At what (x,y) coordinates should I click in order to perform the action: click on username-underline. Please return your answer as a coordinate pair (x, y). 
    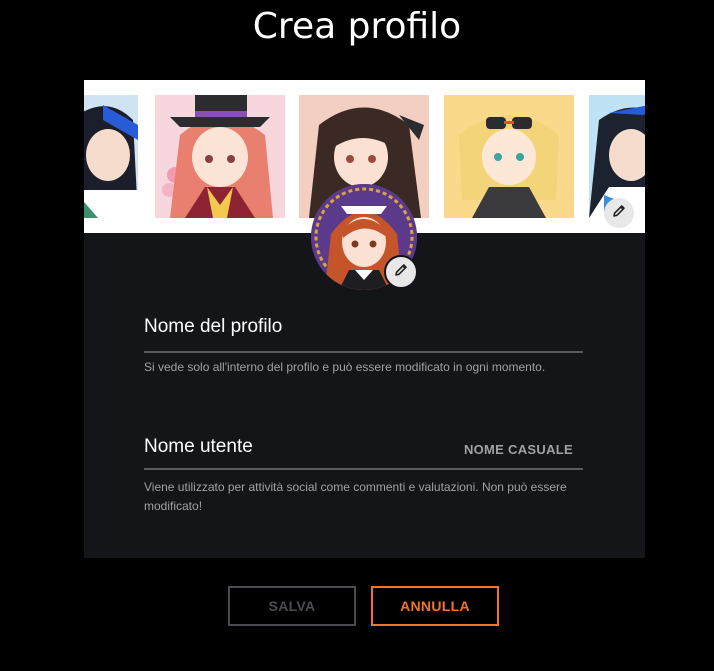
    Looking at the image, I should click on (363, 469).